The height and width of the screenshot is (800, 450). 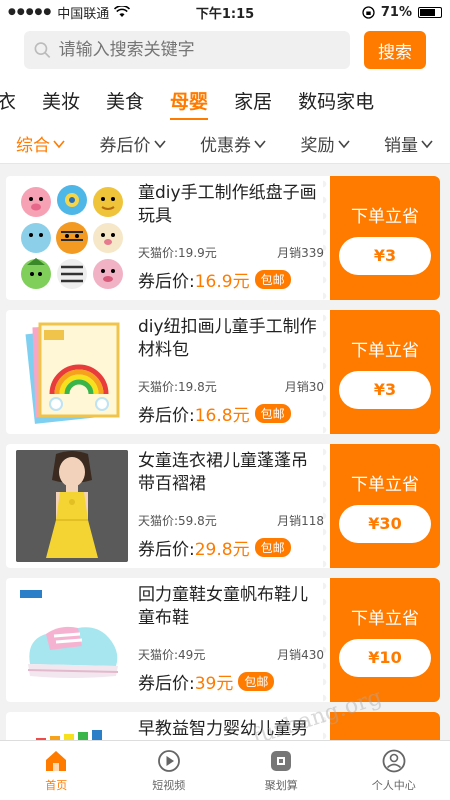 What do you see at coordinates (222, 282) in the screenshot?
I see `coupon-price: 16.9元` at bounding box center [222, 282].